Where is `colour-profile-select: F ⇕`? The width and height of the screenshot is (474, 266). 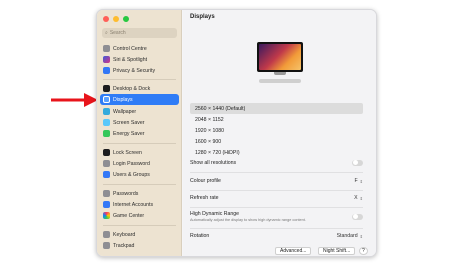 colour-profile-select: F ⇕ is located at coordinates (358, 181).